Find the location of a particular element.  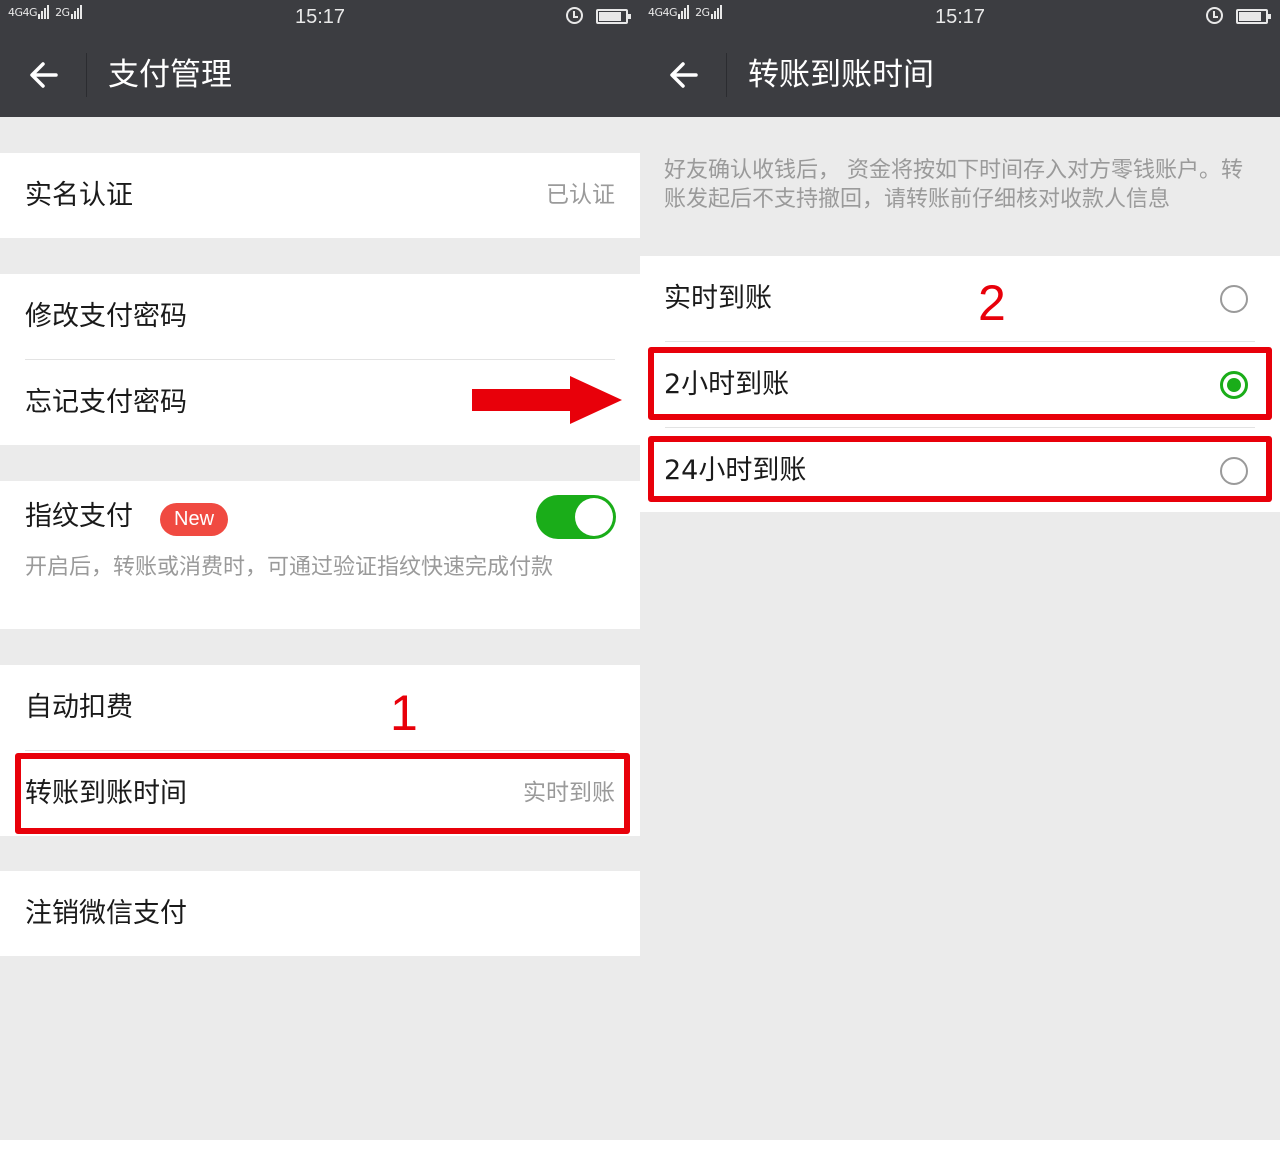

annotation-number-2: 2 is located at coordinates (992, 303).